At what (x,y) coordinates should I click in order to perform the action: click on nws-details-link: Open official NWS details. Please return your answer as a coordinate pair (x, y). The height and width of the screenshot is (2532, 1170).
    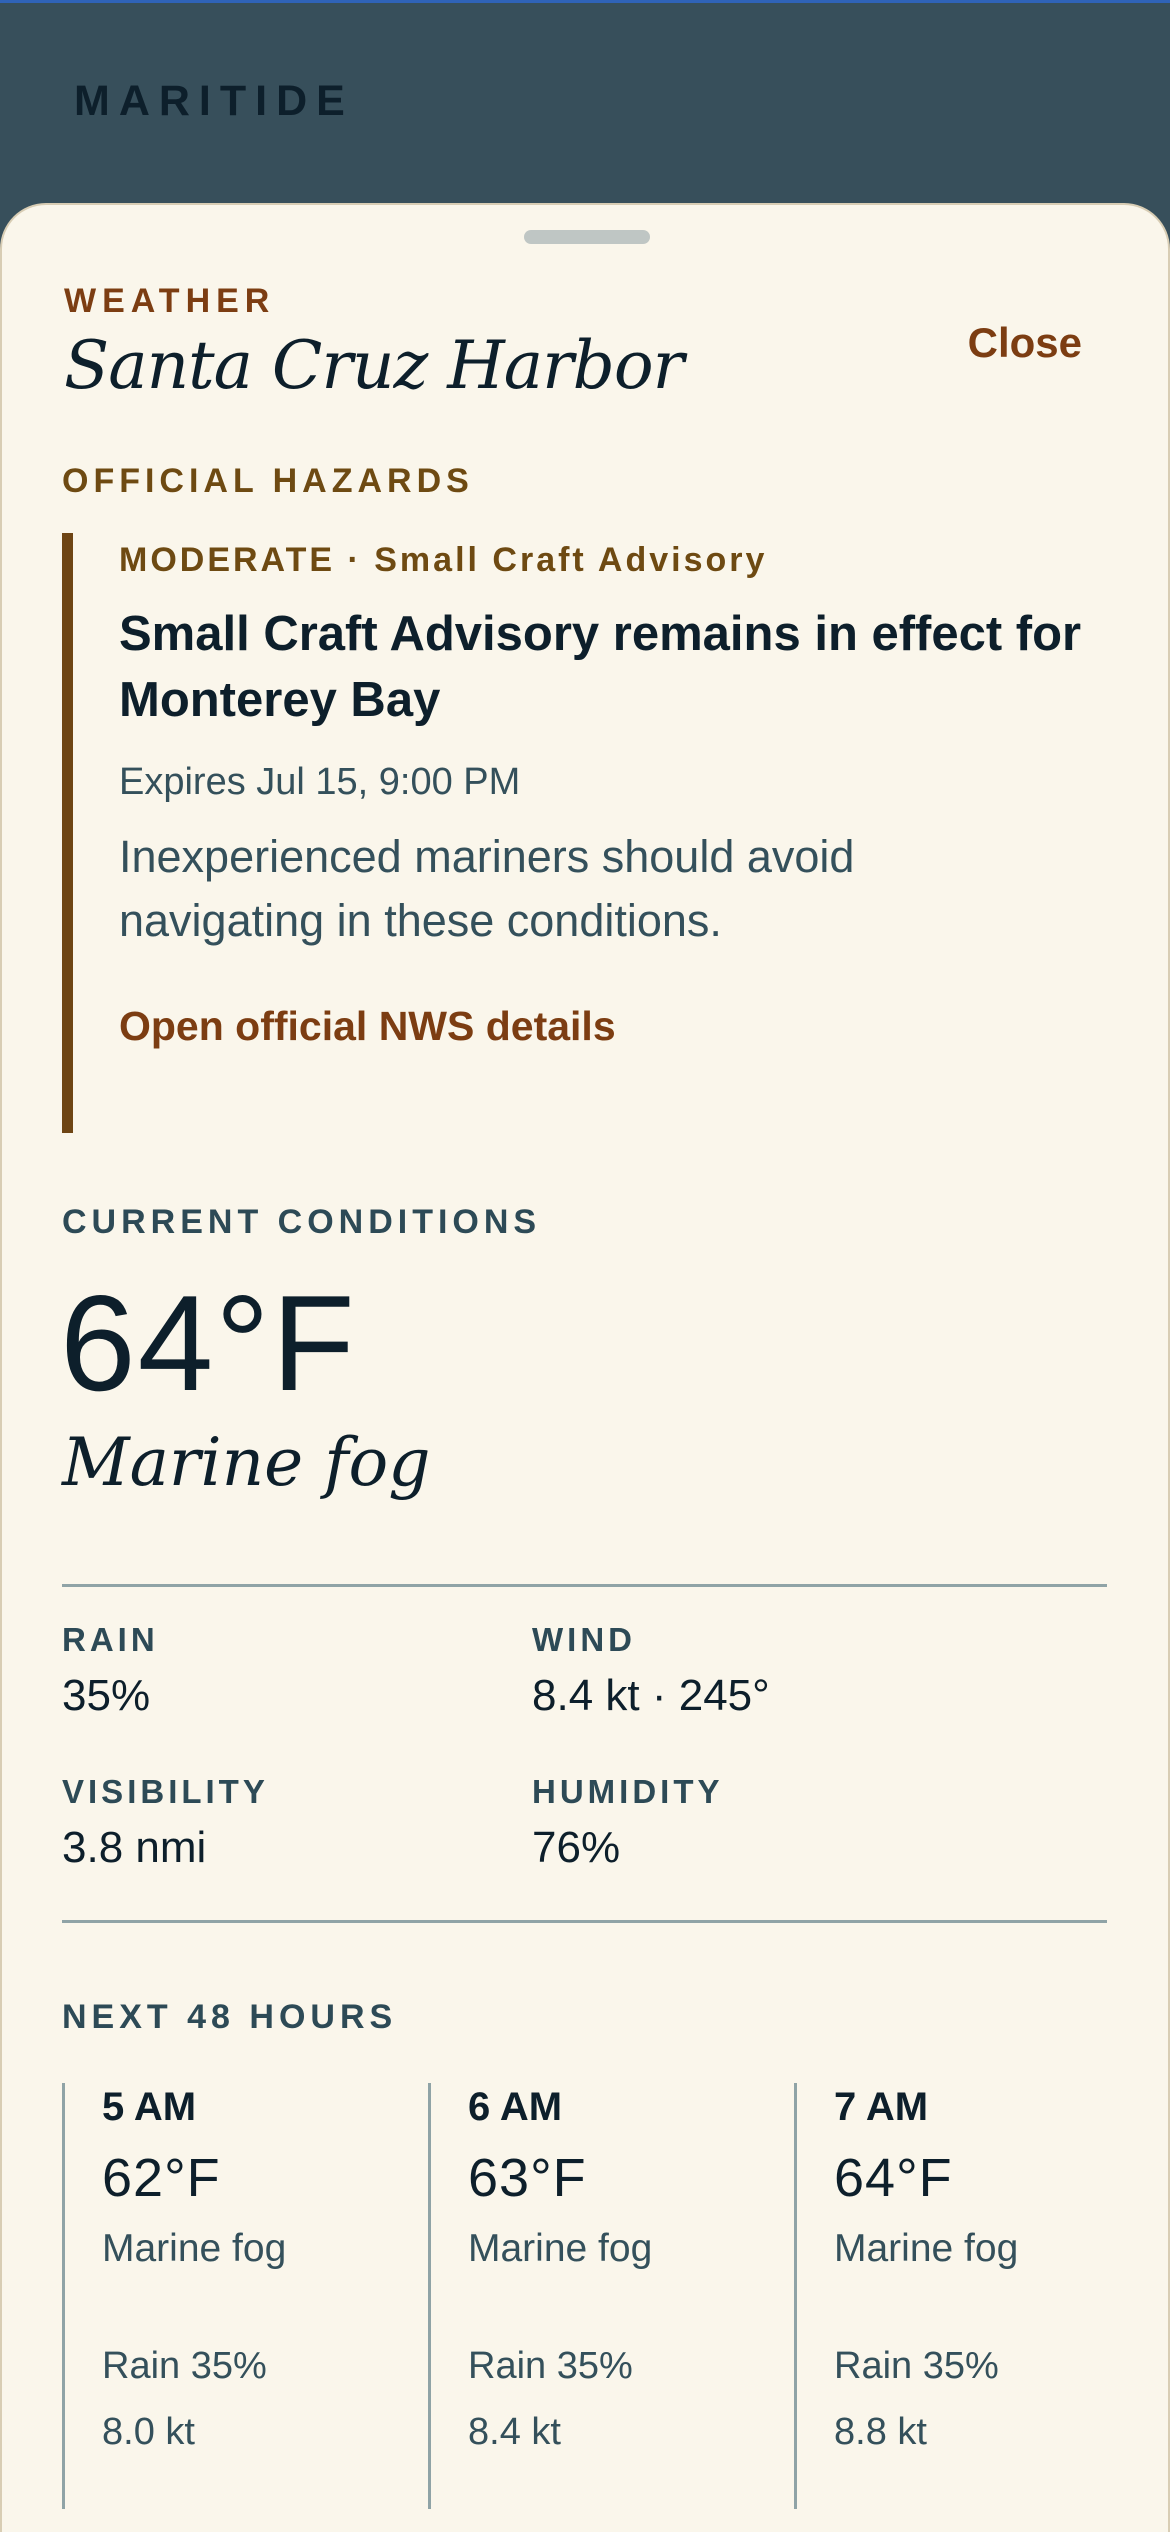
    Looking at the image, I should click on (367, 1026).